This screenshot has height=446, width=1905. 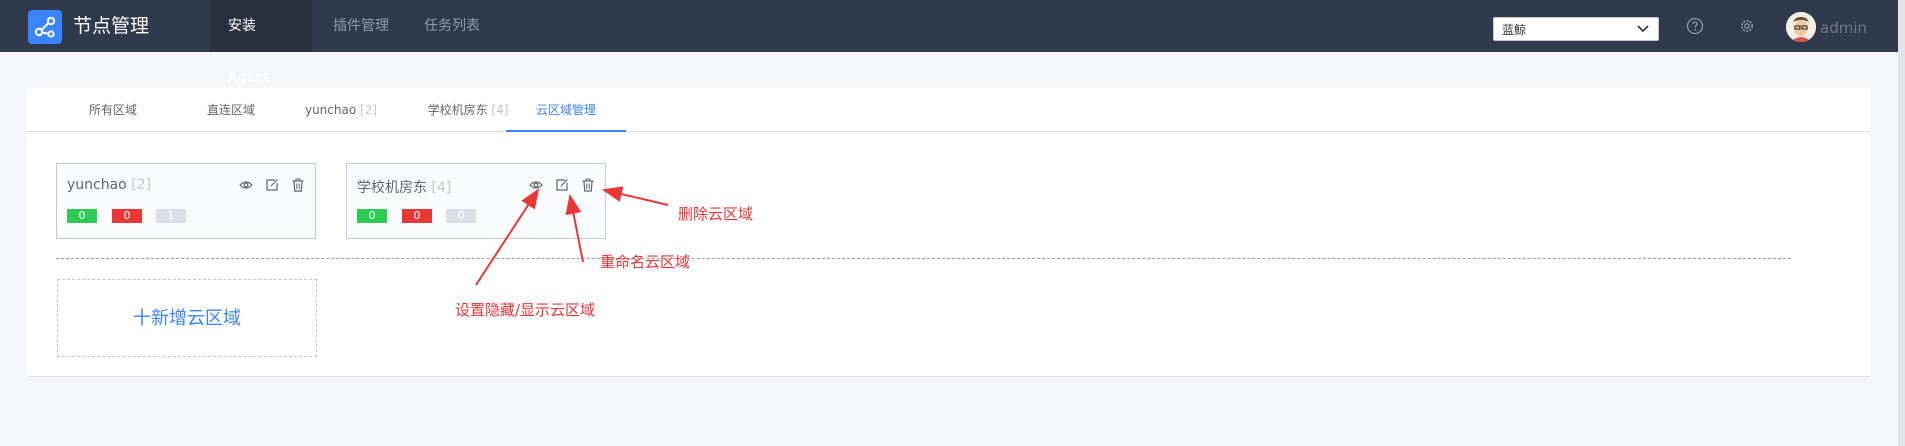 What do you see at coordinates (461, 216) in the screenshot?
I see `not-installed-count-badge: 0` at bounding box center [461, 216].